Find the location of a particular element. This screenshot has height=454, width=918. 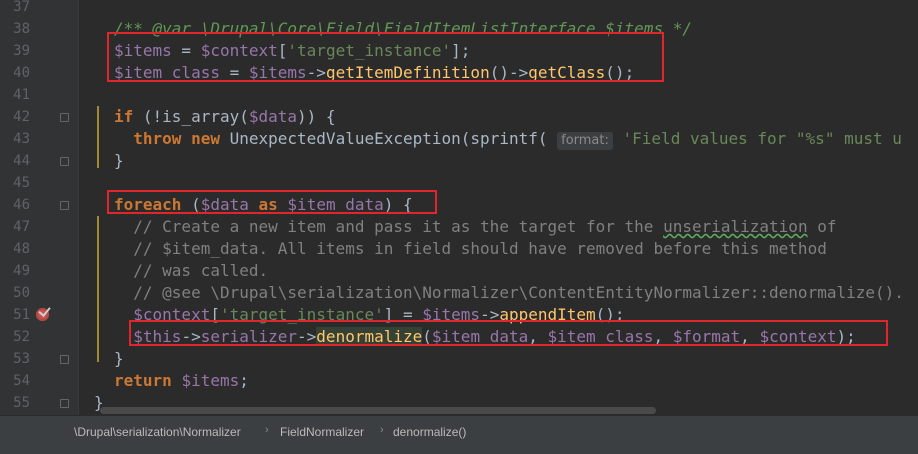

line-number: 37 is located at coordinates (21, 7).